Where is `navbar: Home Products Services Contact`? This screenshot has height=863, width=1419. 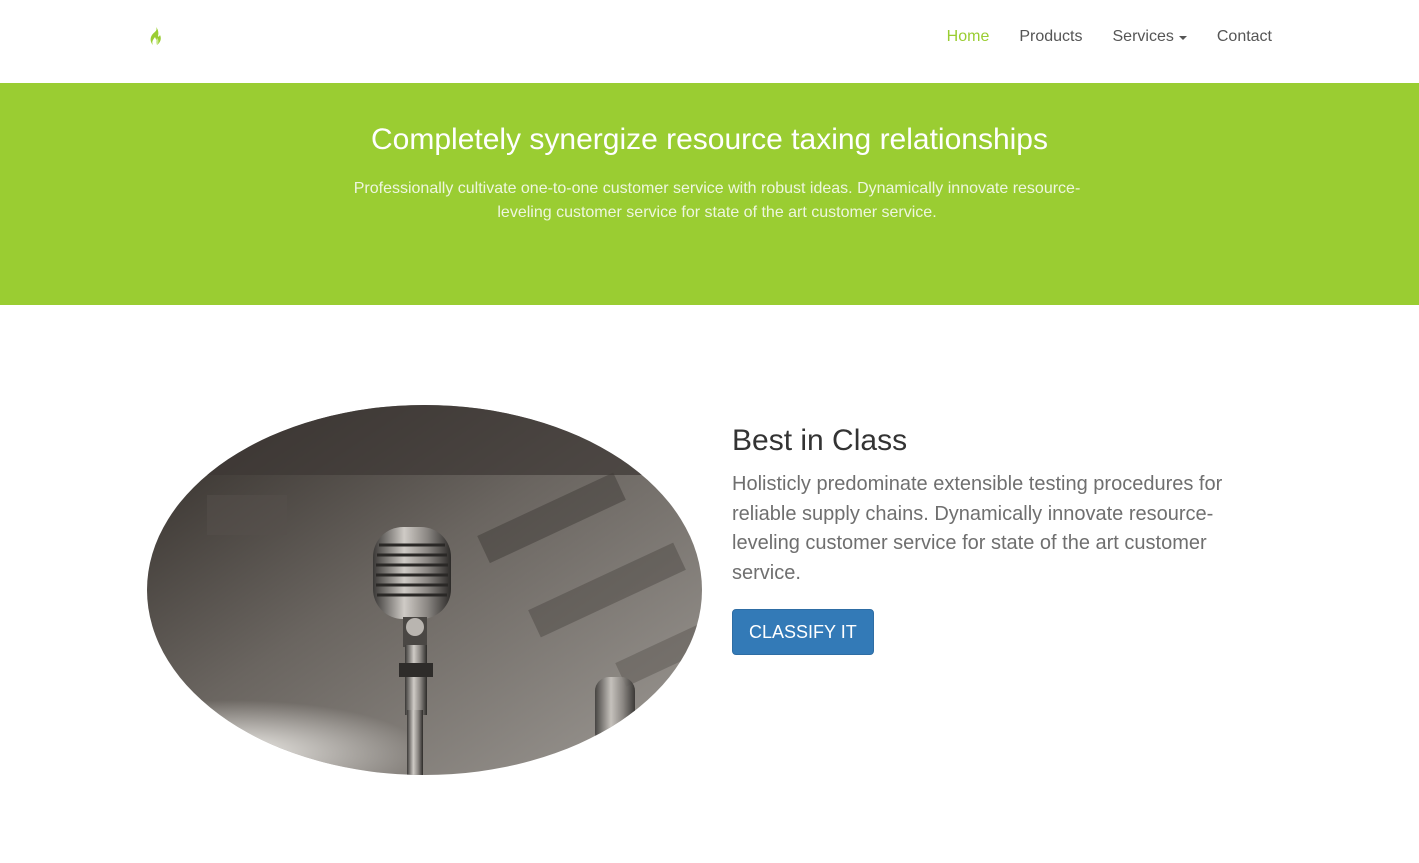
navbar: Home Products Services Contact is located at coordinates (709, 41).